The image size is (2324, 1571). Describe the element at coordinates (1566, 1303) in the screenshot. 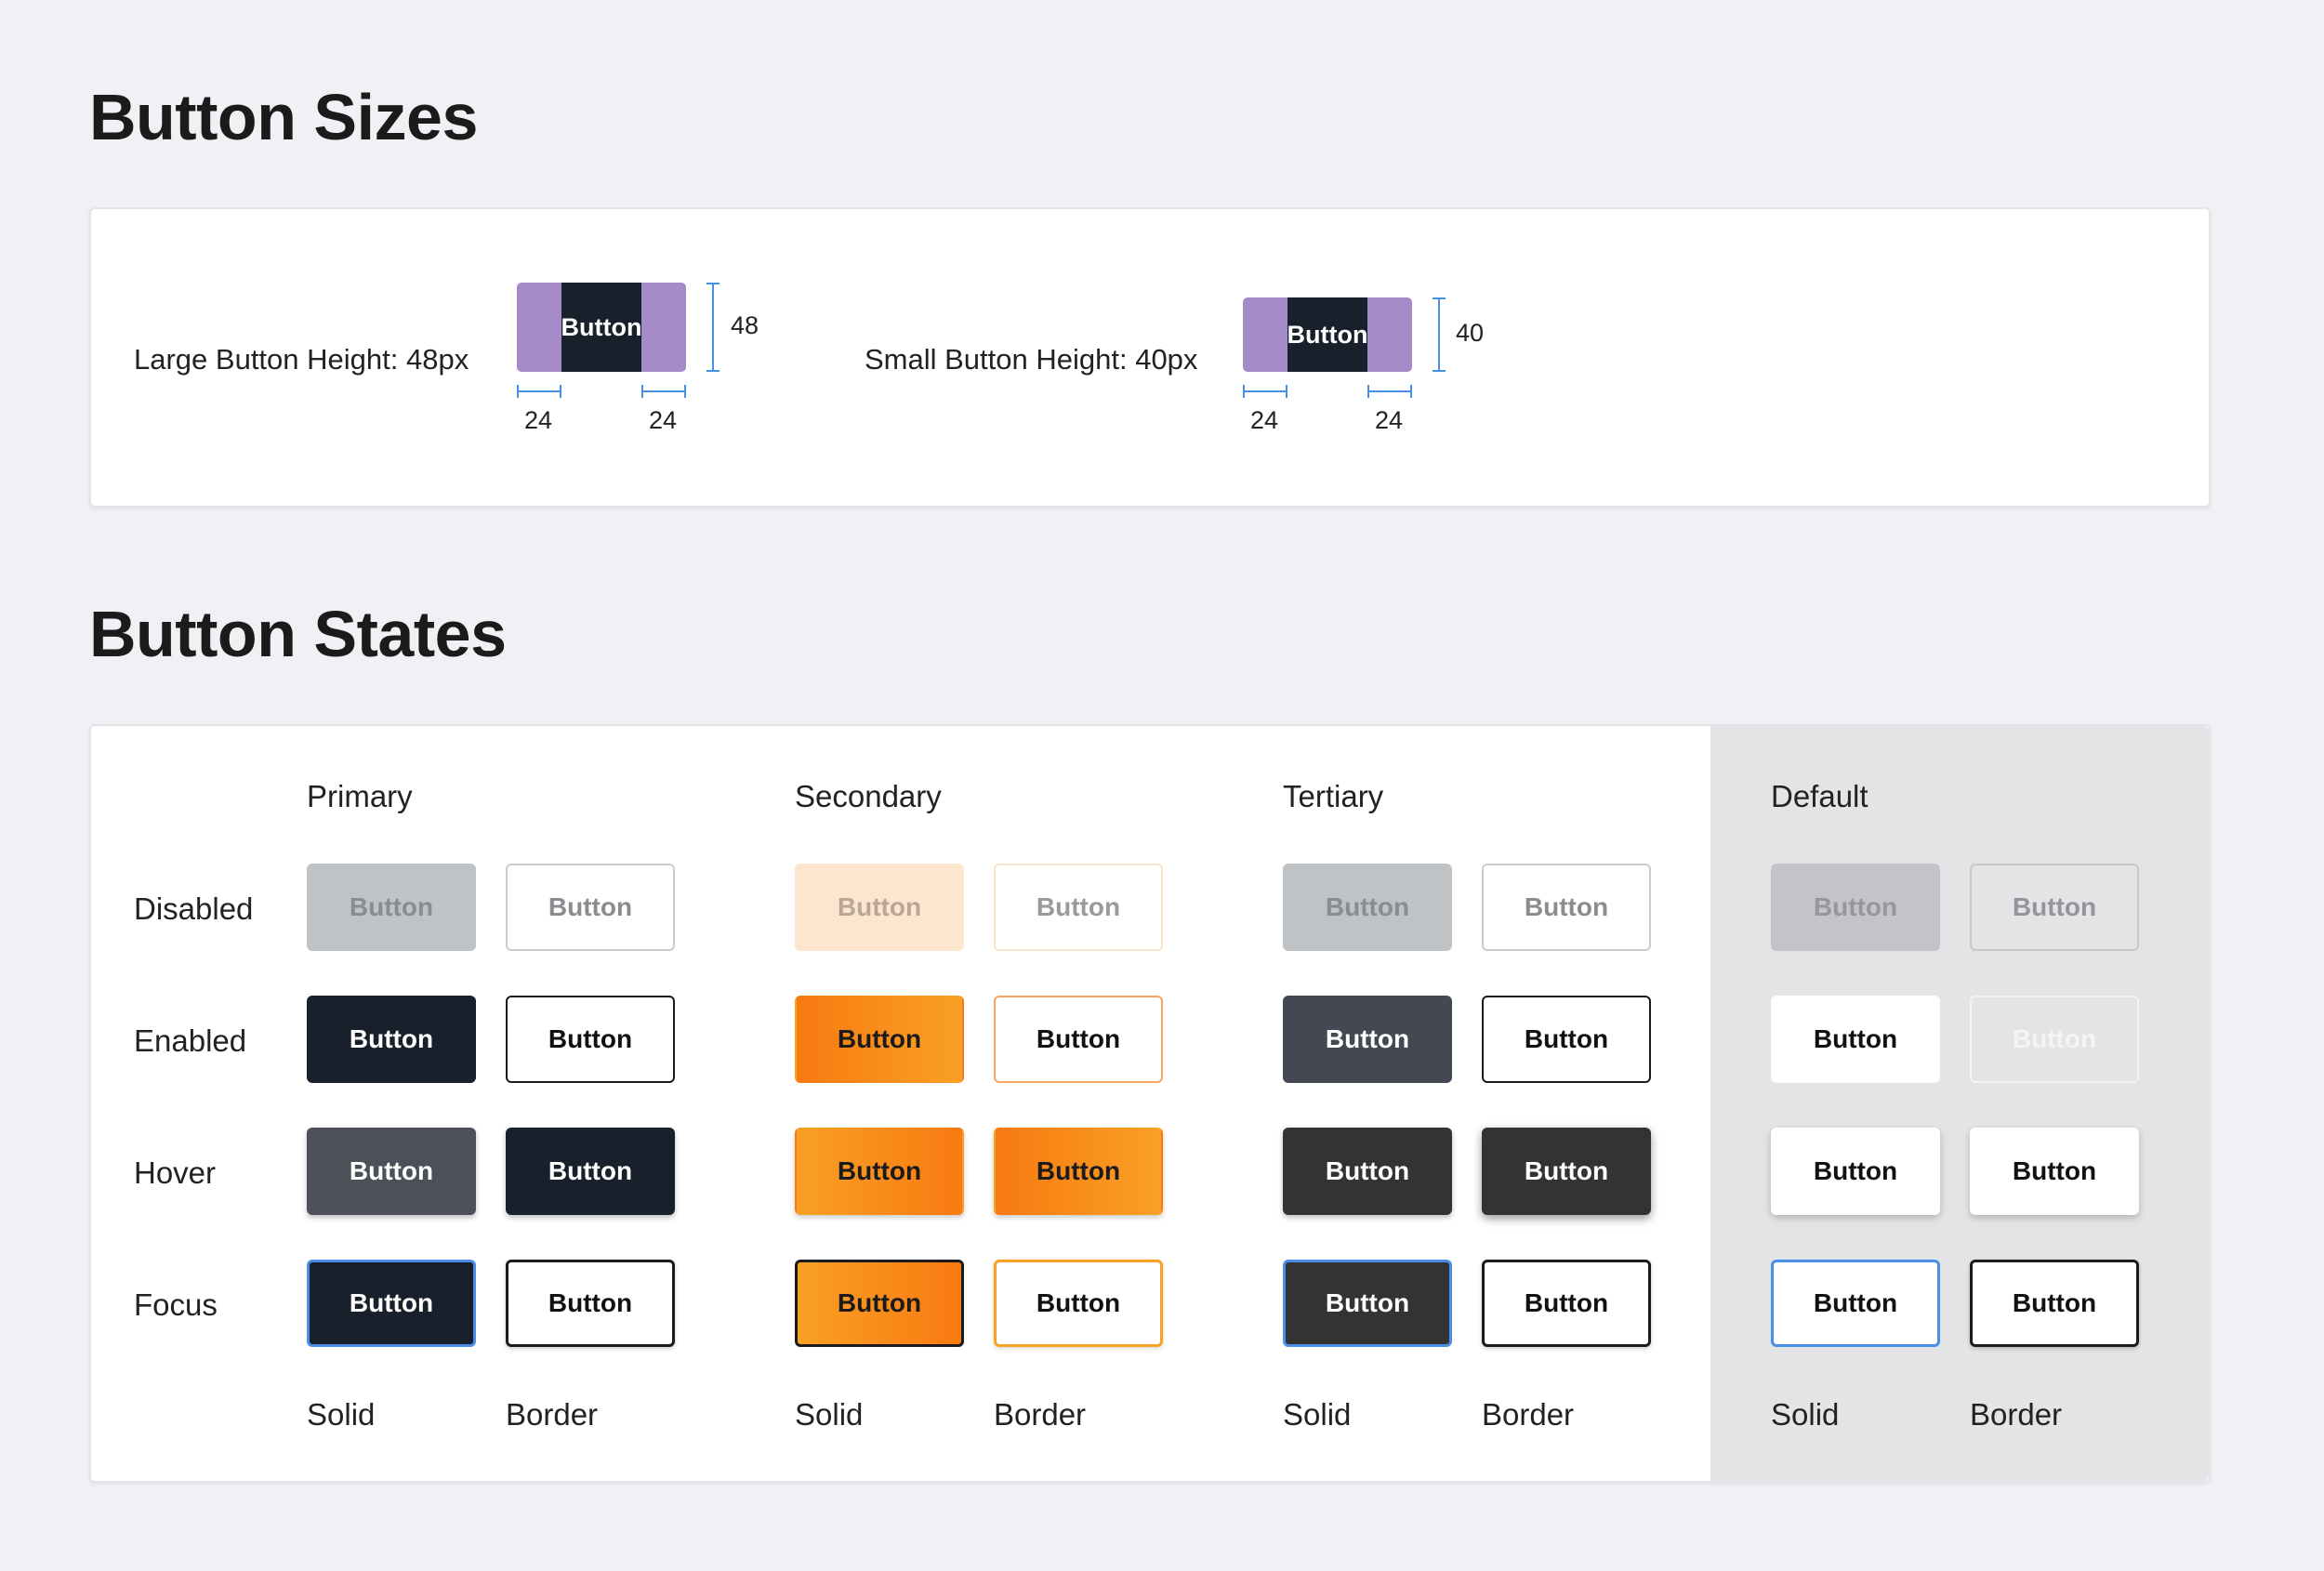

I see `tertiary-border-focus-button: Button` at that location.